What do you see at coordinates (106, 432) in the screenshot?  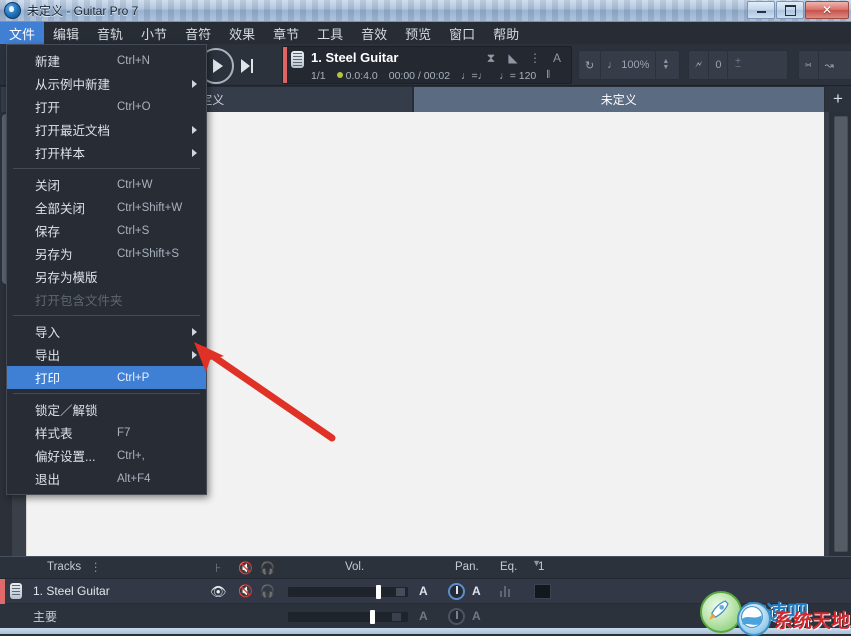 I see `menu-option-stylesheet: 样式表 F7` at bounding box center [106, 432].